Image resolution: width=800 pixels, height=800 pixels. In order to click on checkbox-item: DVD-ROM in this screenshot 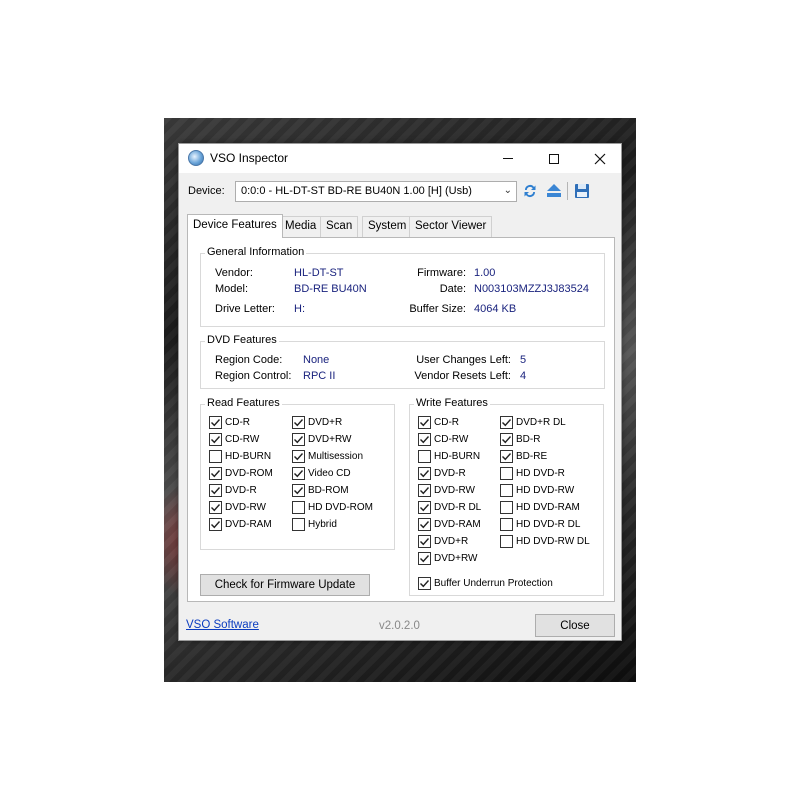, I will do `click(241, 473)`.